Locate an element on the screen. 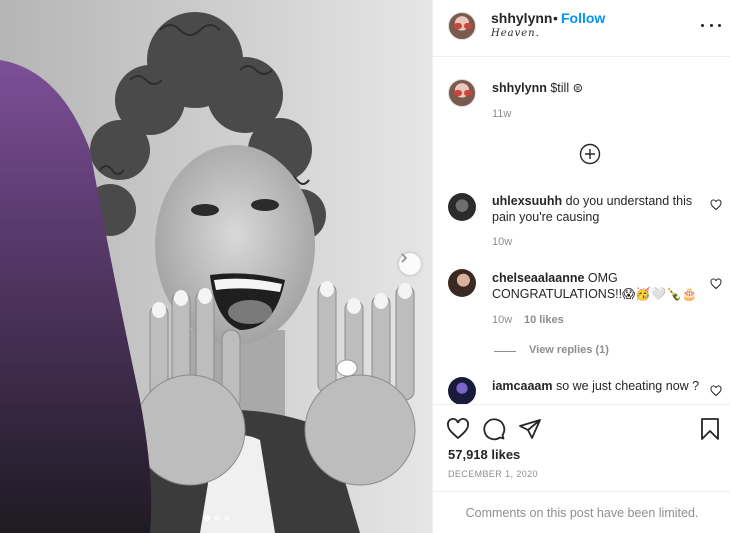 The height and width of the screenshot is (533, 730). comment-username: uhlexsuuhh is located at coordinates (527, 201).